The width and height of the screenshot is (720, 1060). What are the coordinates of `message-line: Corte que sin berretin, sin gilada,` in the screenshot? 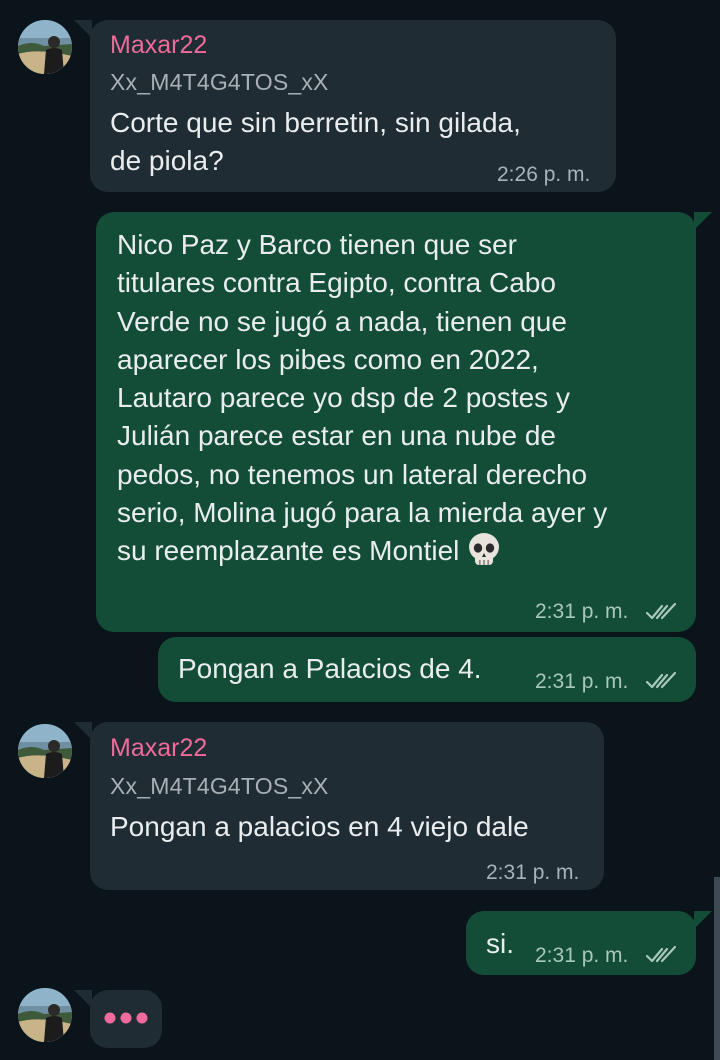 It's located at (315, 122).